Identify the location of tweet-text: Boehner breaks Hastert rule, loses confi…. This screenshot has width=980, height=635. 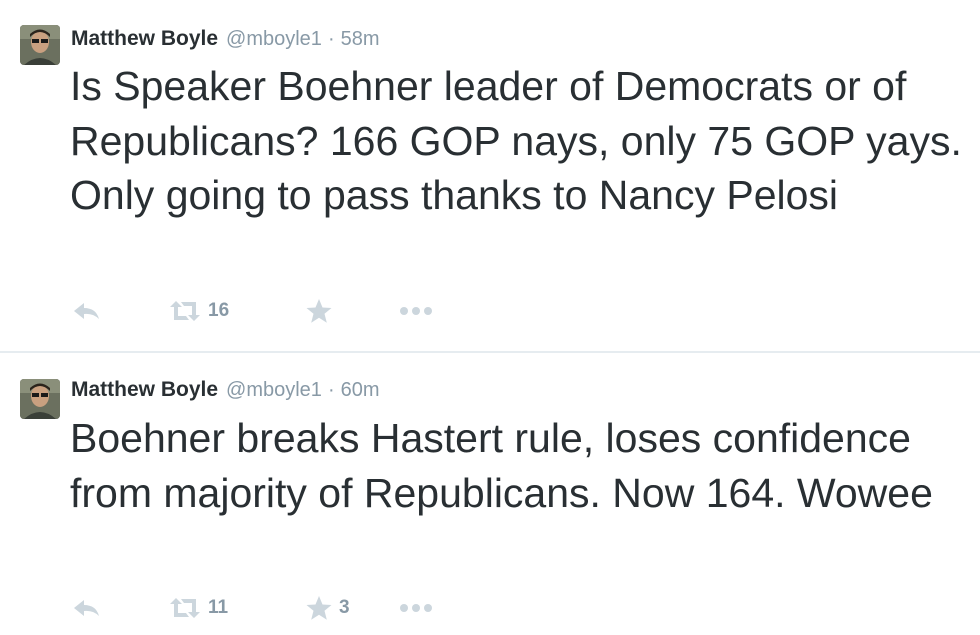
(501, 465).